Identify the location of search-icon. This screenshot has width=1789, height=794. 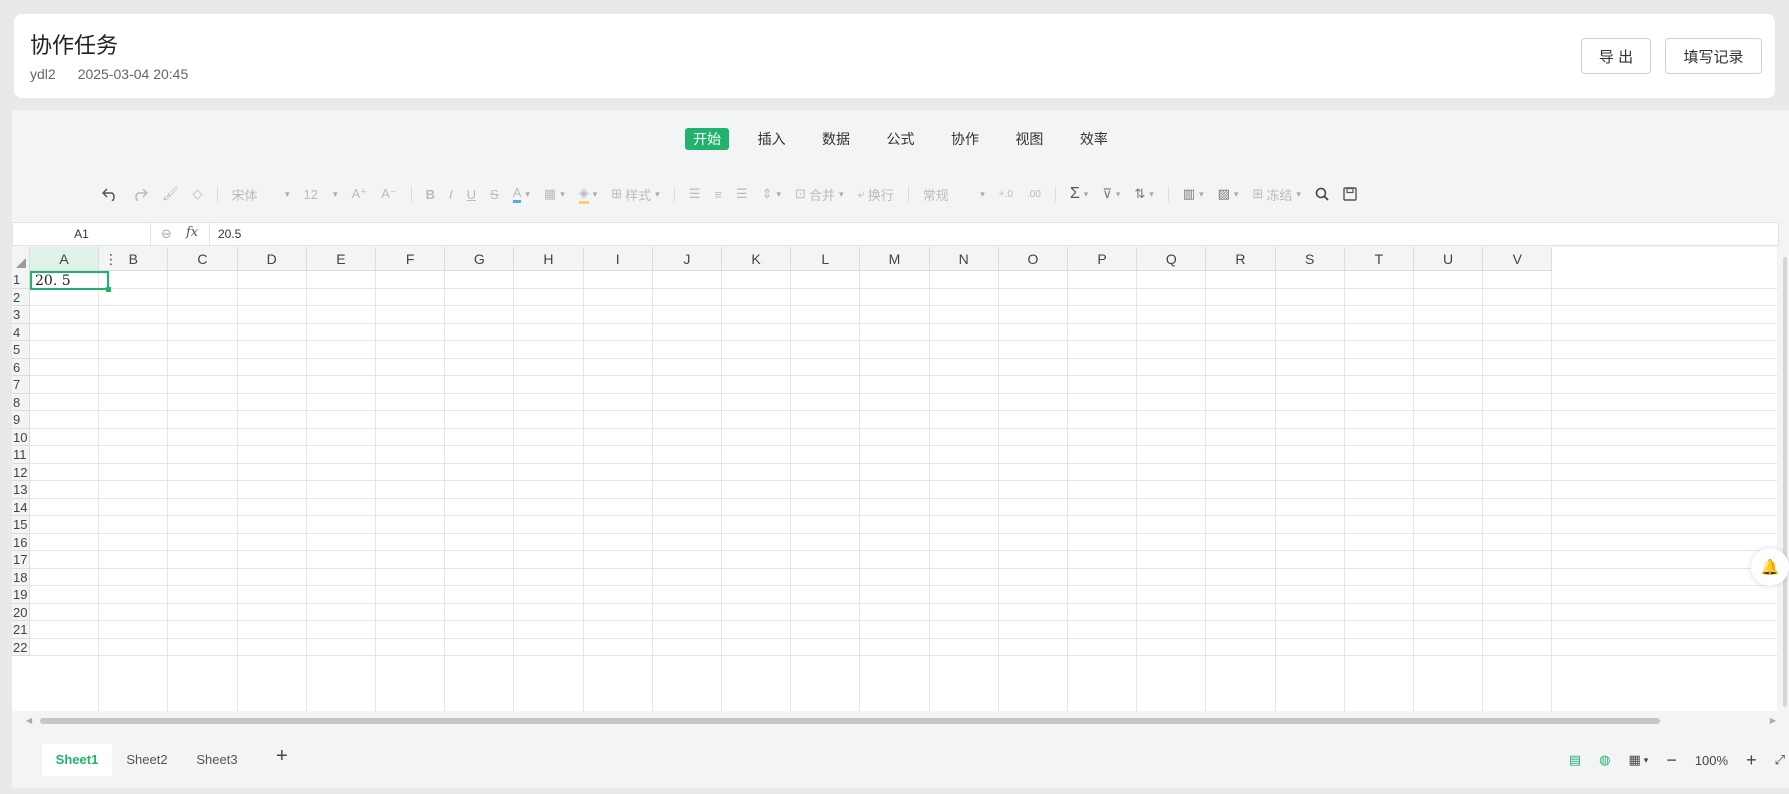
(1322, 194).